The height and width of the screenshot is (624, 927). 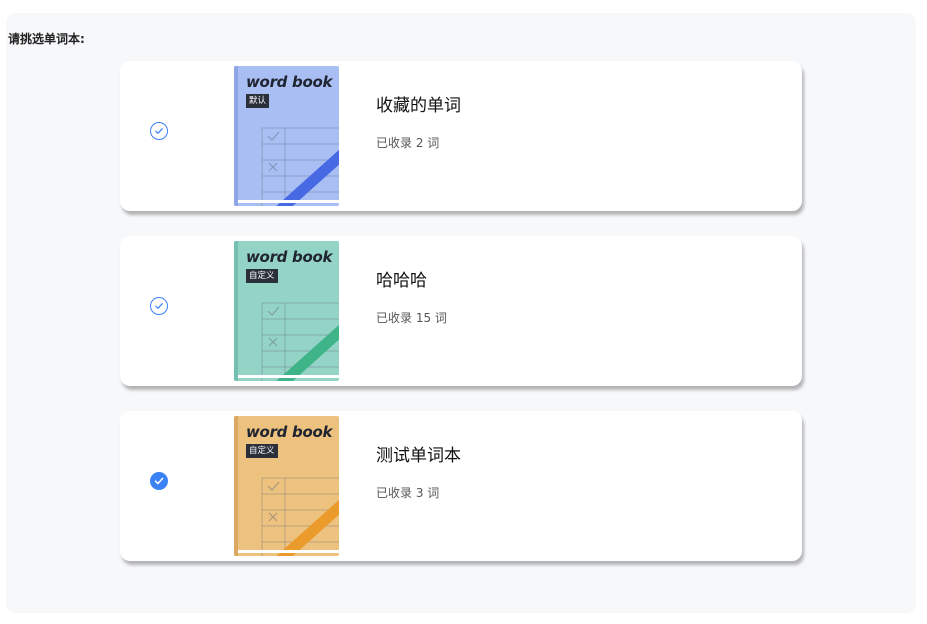 What do you see at coordinates (418, 456) in the screenshot?
I see `wordbook-name: 测试单词本` at bounding box center [418, 456].